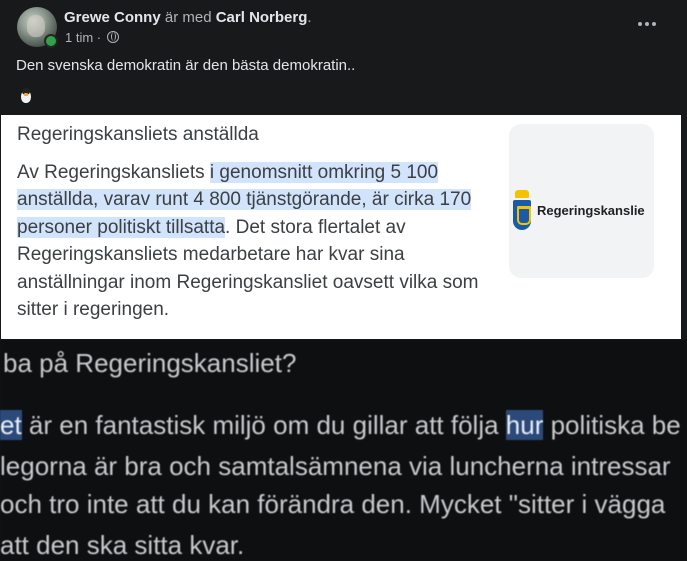 The width and height of the screenshot is (687, 561). Describe the element at coordinates (522, 210) in the screenshot. I see `crest-icon` at that location.